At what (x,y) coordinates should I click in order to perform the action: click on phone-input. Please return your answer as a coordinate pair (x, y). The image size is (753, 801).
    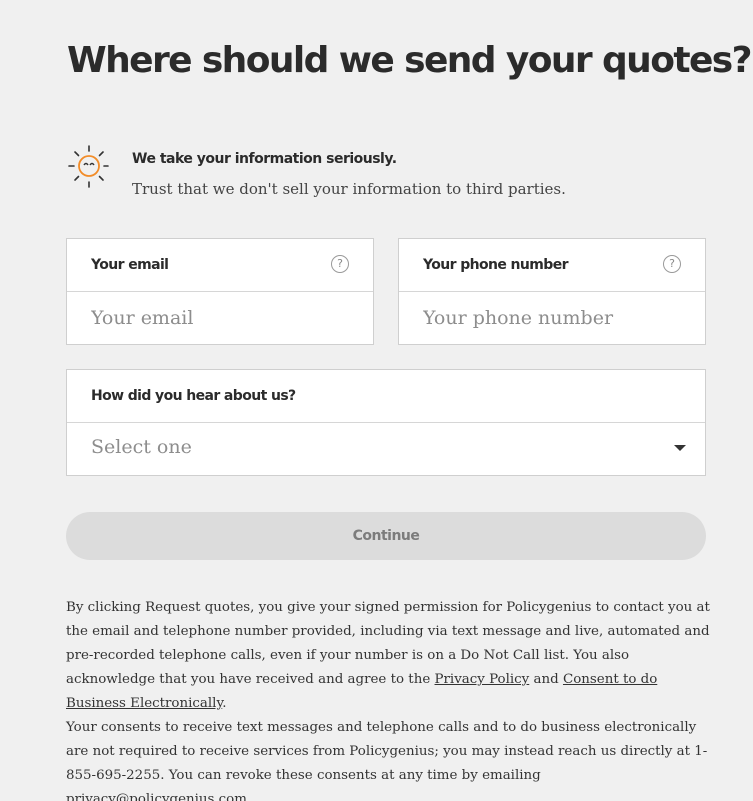
    Looking at the image, I should click on (552, 318).